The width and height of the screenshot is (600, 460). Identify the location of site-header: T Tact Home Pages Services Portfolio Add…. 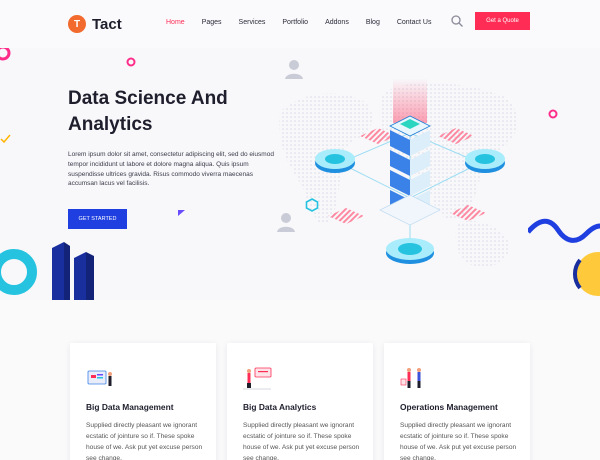
(300, 24).